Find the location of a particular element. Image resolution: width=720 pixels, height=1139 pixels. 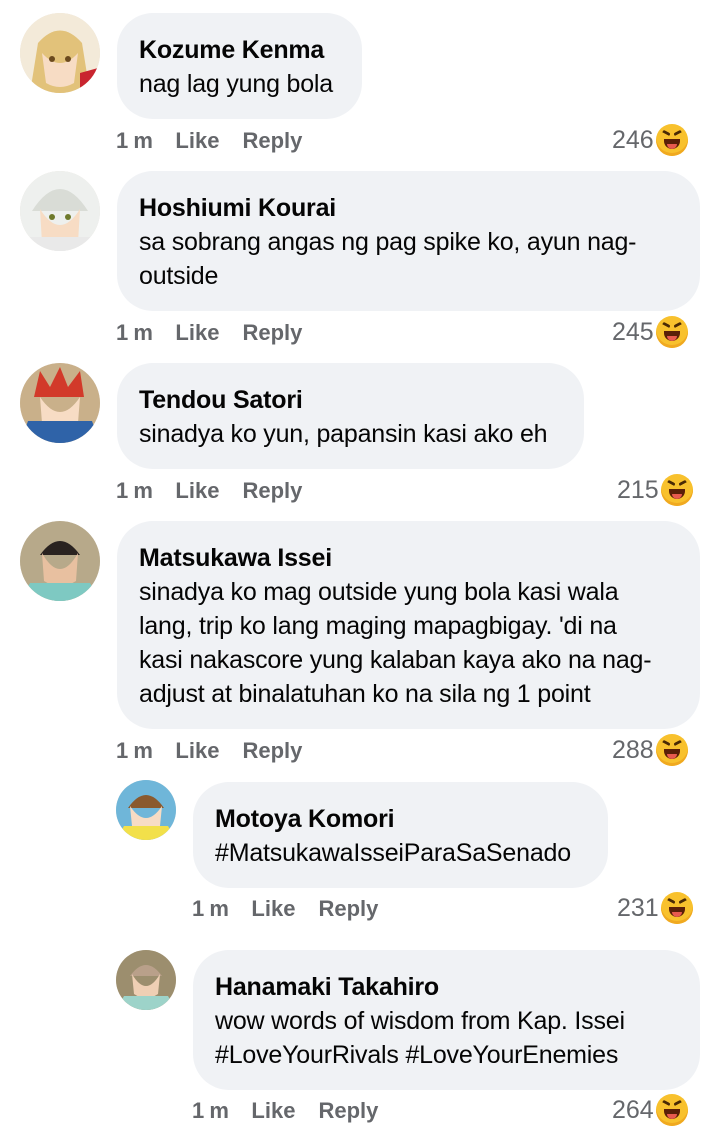

reaction-count: 246 is located at coordinates (650, 140).